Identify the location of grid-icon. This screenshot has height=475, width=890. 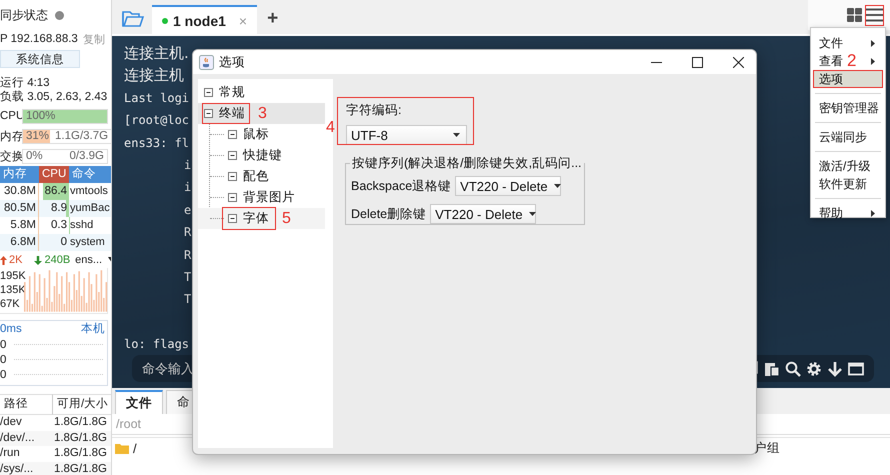
(854, 15).